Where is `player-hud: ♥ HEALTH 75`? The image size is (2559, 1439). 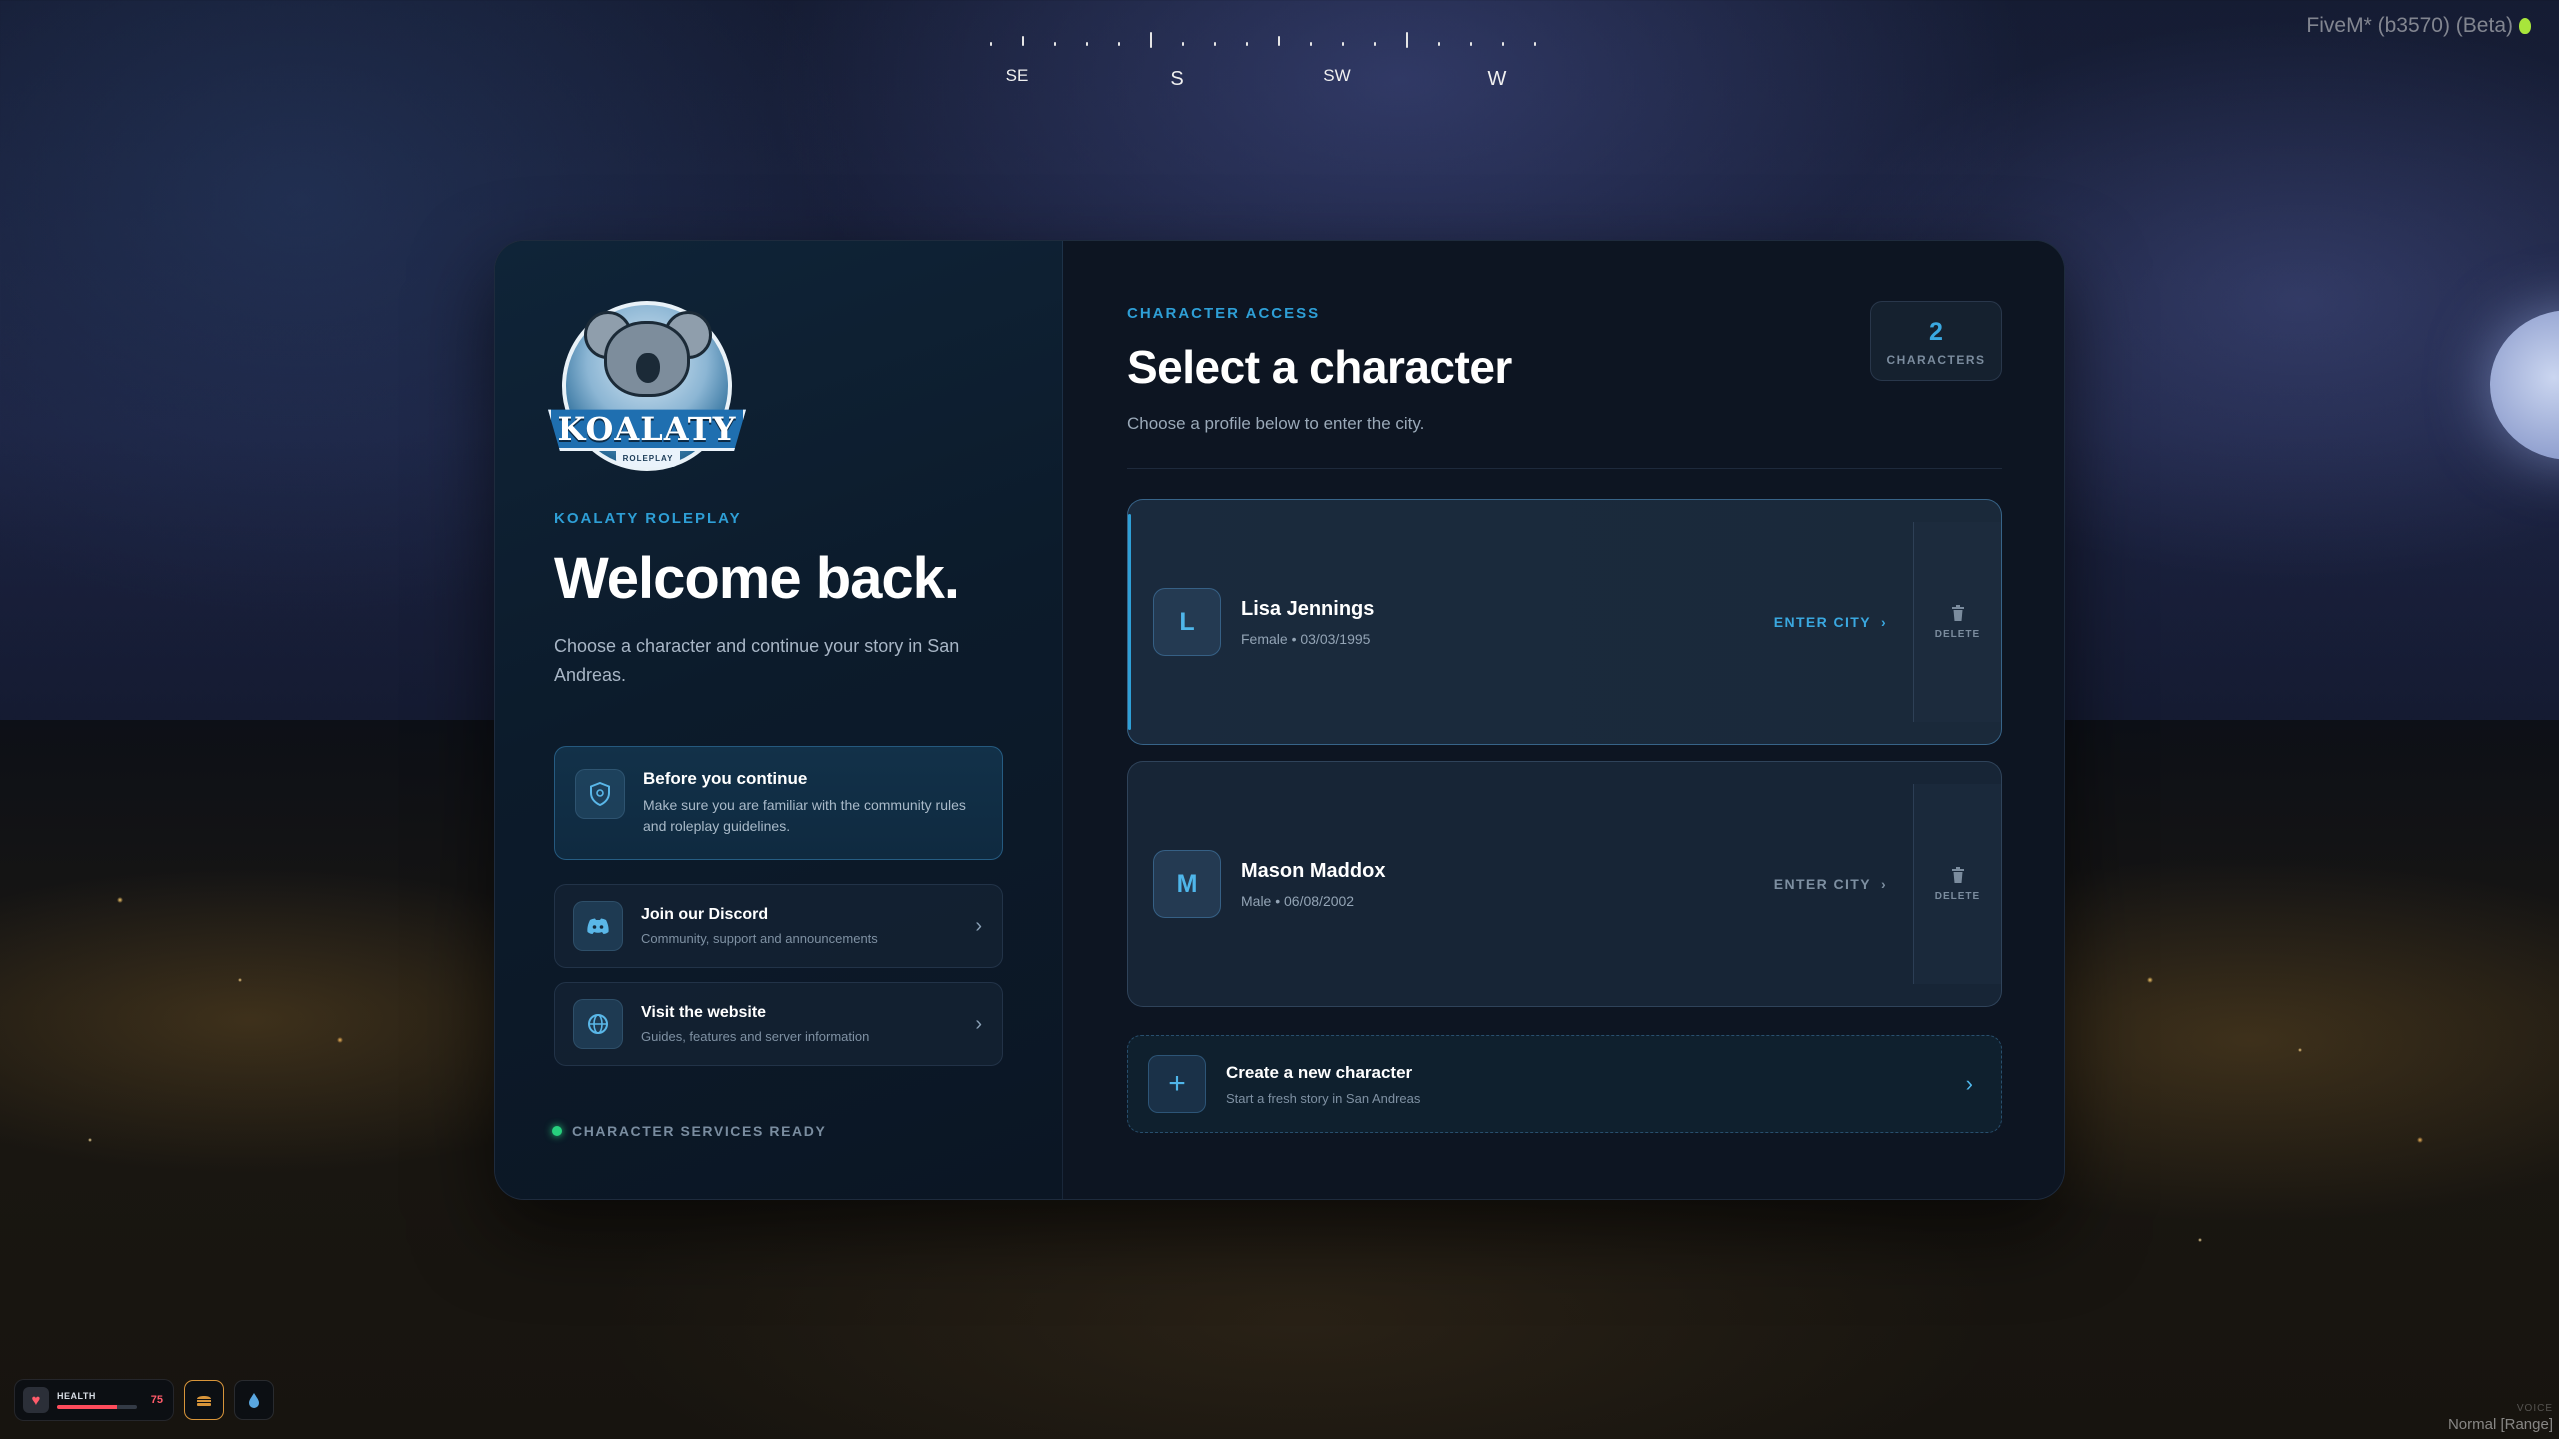 player-hud: ♥ HEALTH 75 is located at coordinates (144, 1400).